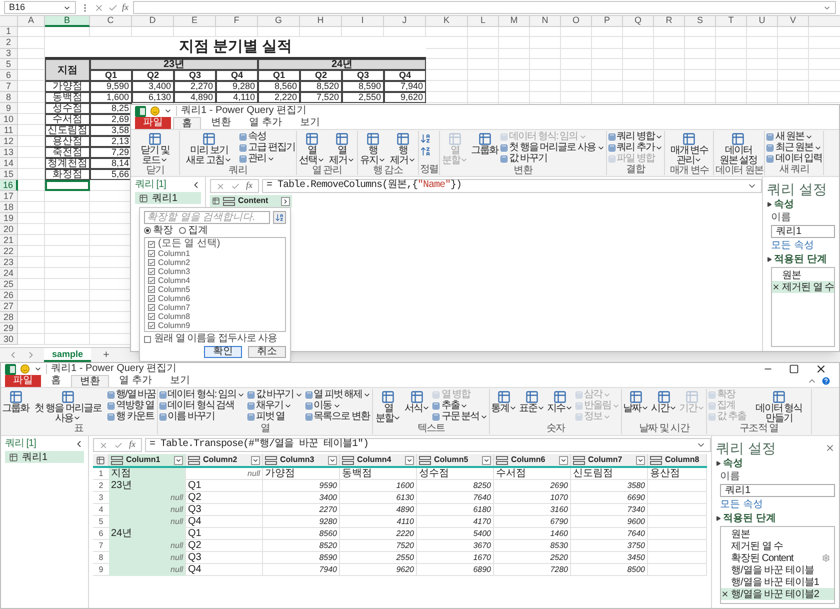  What do you see at coordinates (545, 21) in the screenshot?
I see `column-header: N` at bounding box center [545, 21].